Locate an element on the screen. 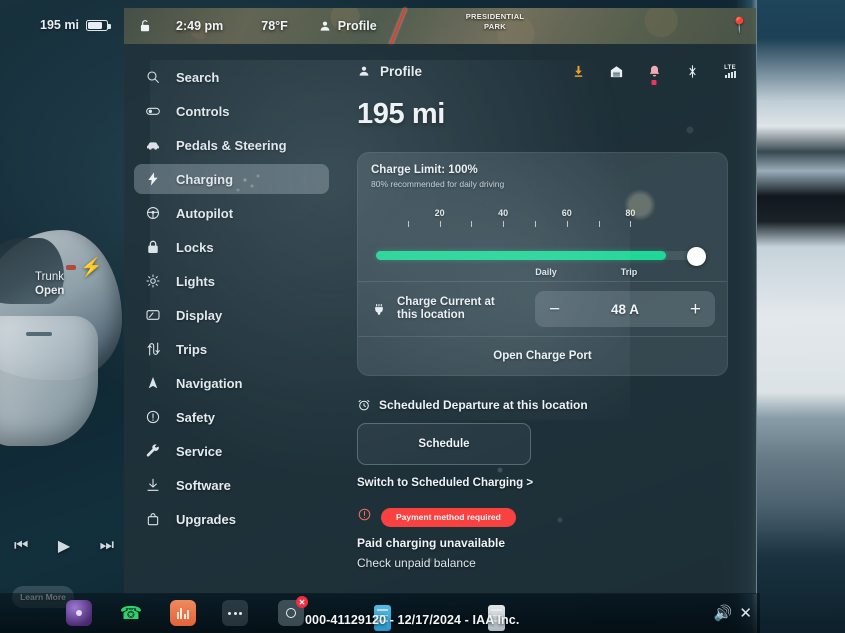  charge-current-row: Charge Current at this location − 48 A + is located at coordinates (542, 309).